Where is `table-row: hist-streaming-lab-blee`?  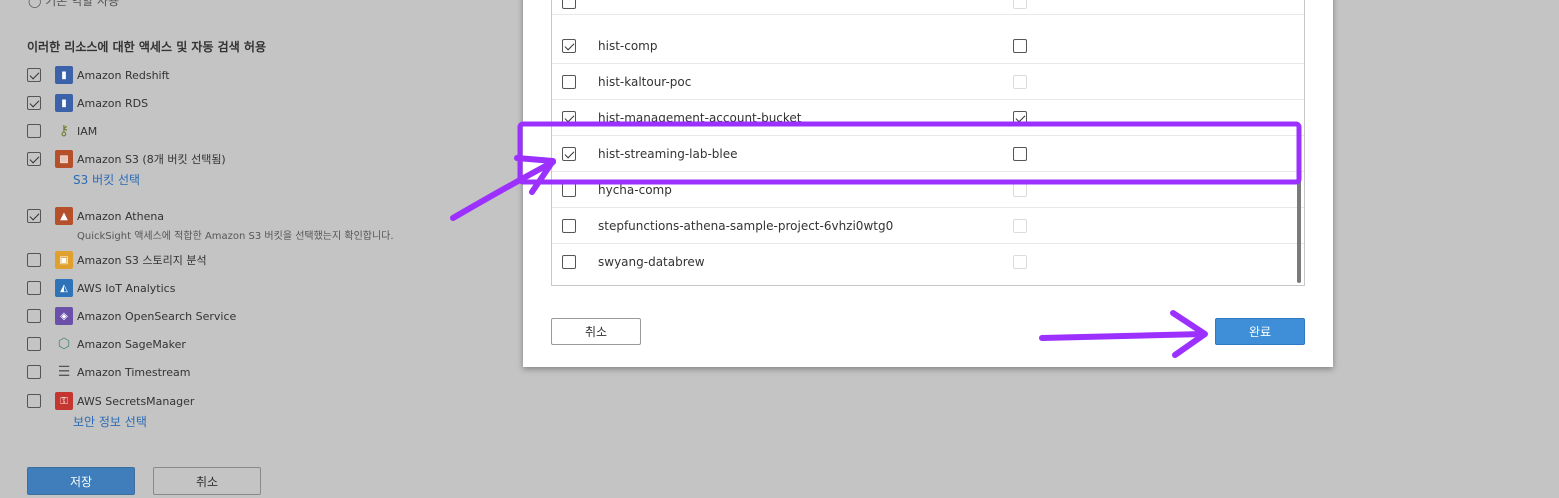
table-row: hist-streaming-lab-blee is located at coordinates (928, 154).